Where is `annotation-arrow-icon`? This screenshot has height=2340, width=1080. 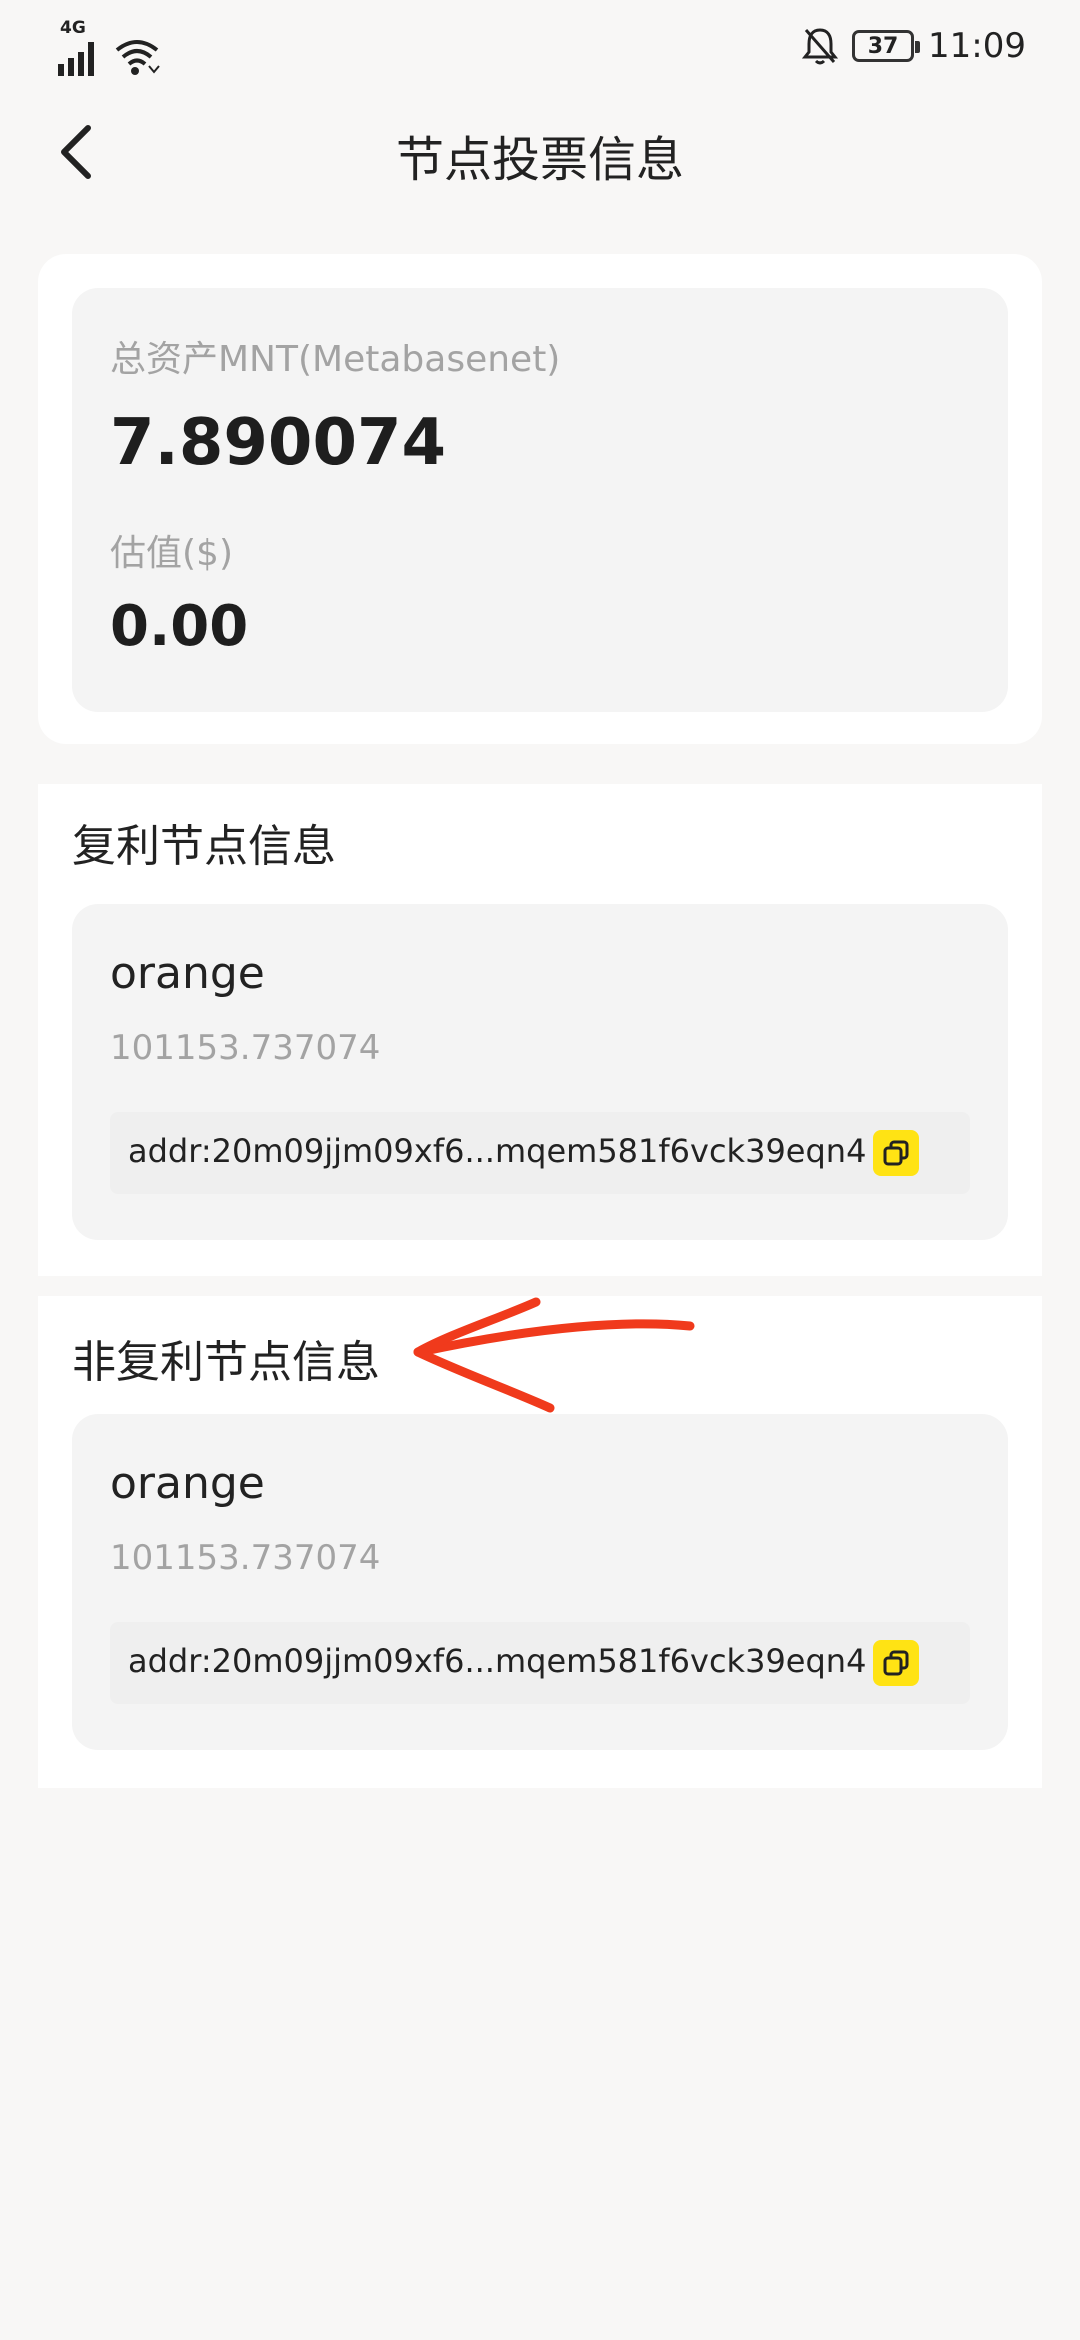 annotation-arrow-icon is located at coordinates (554, 1355).